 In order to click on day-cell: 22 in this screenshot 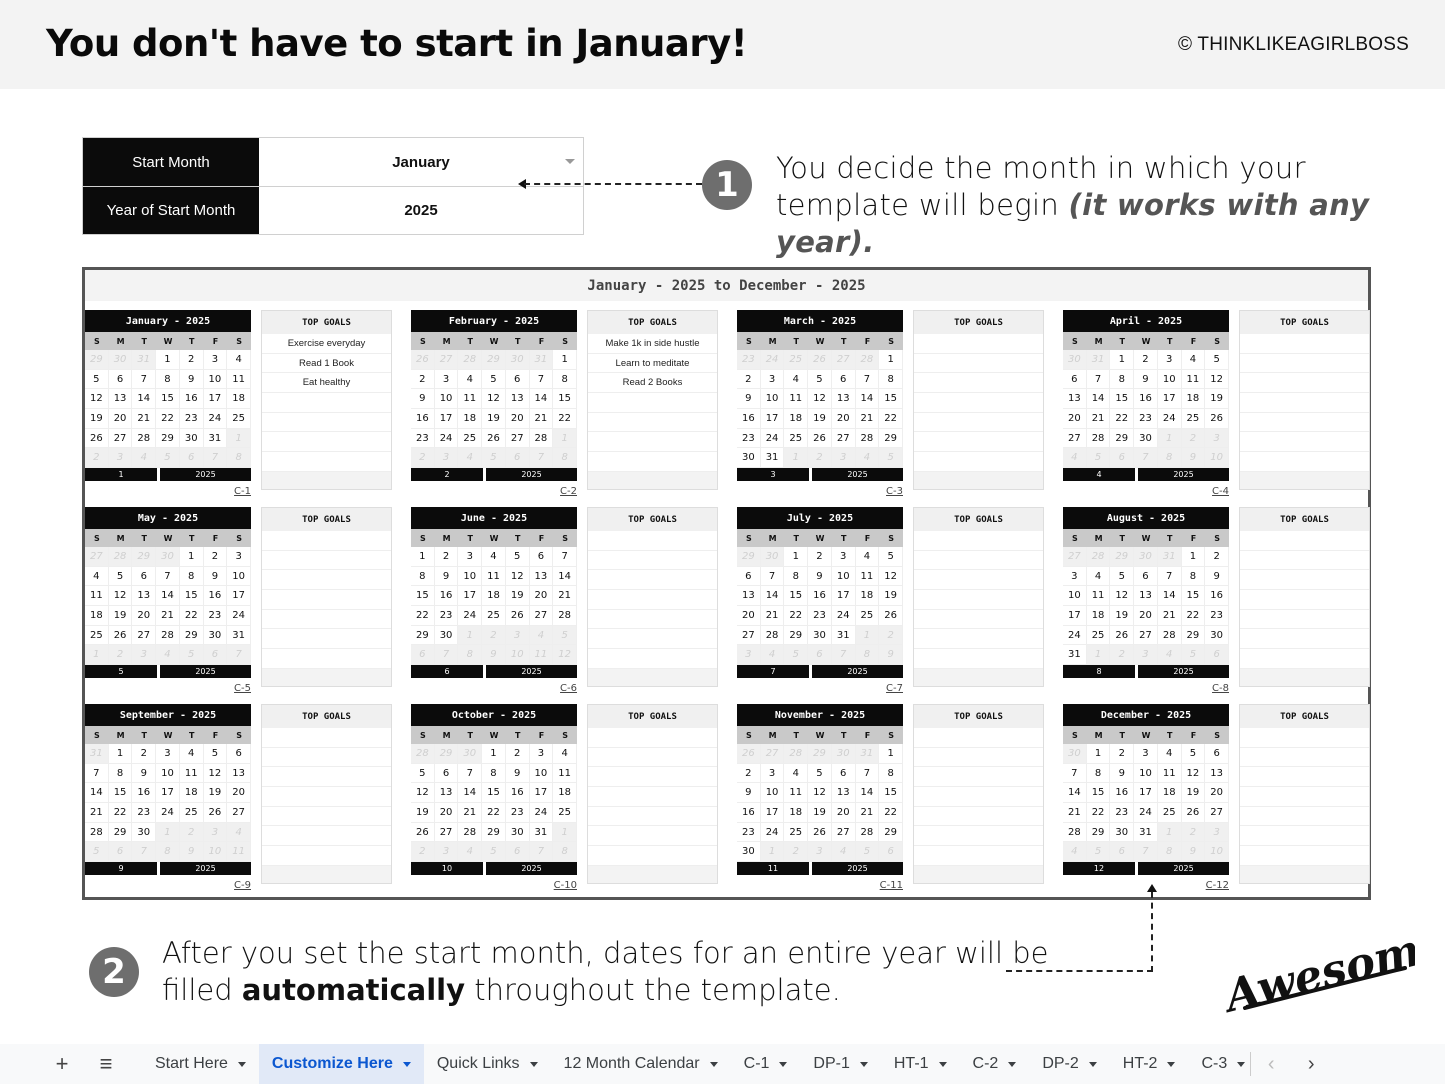, I will do `click(494, 813)`.